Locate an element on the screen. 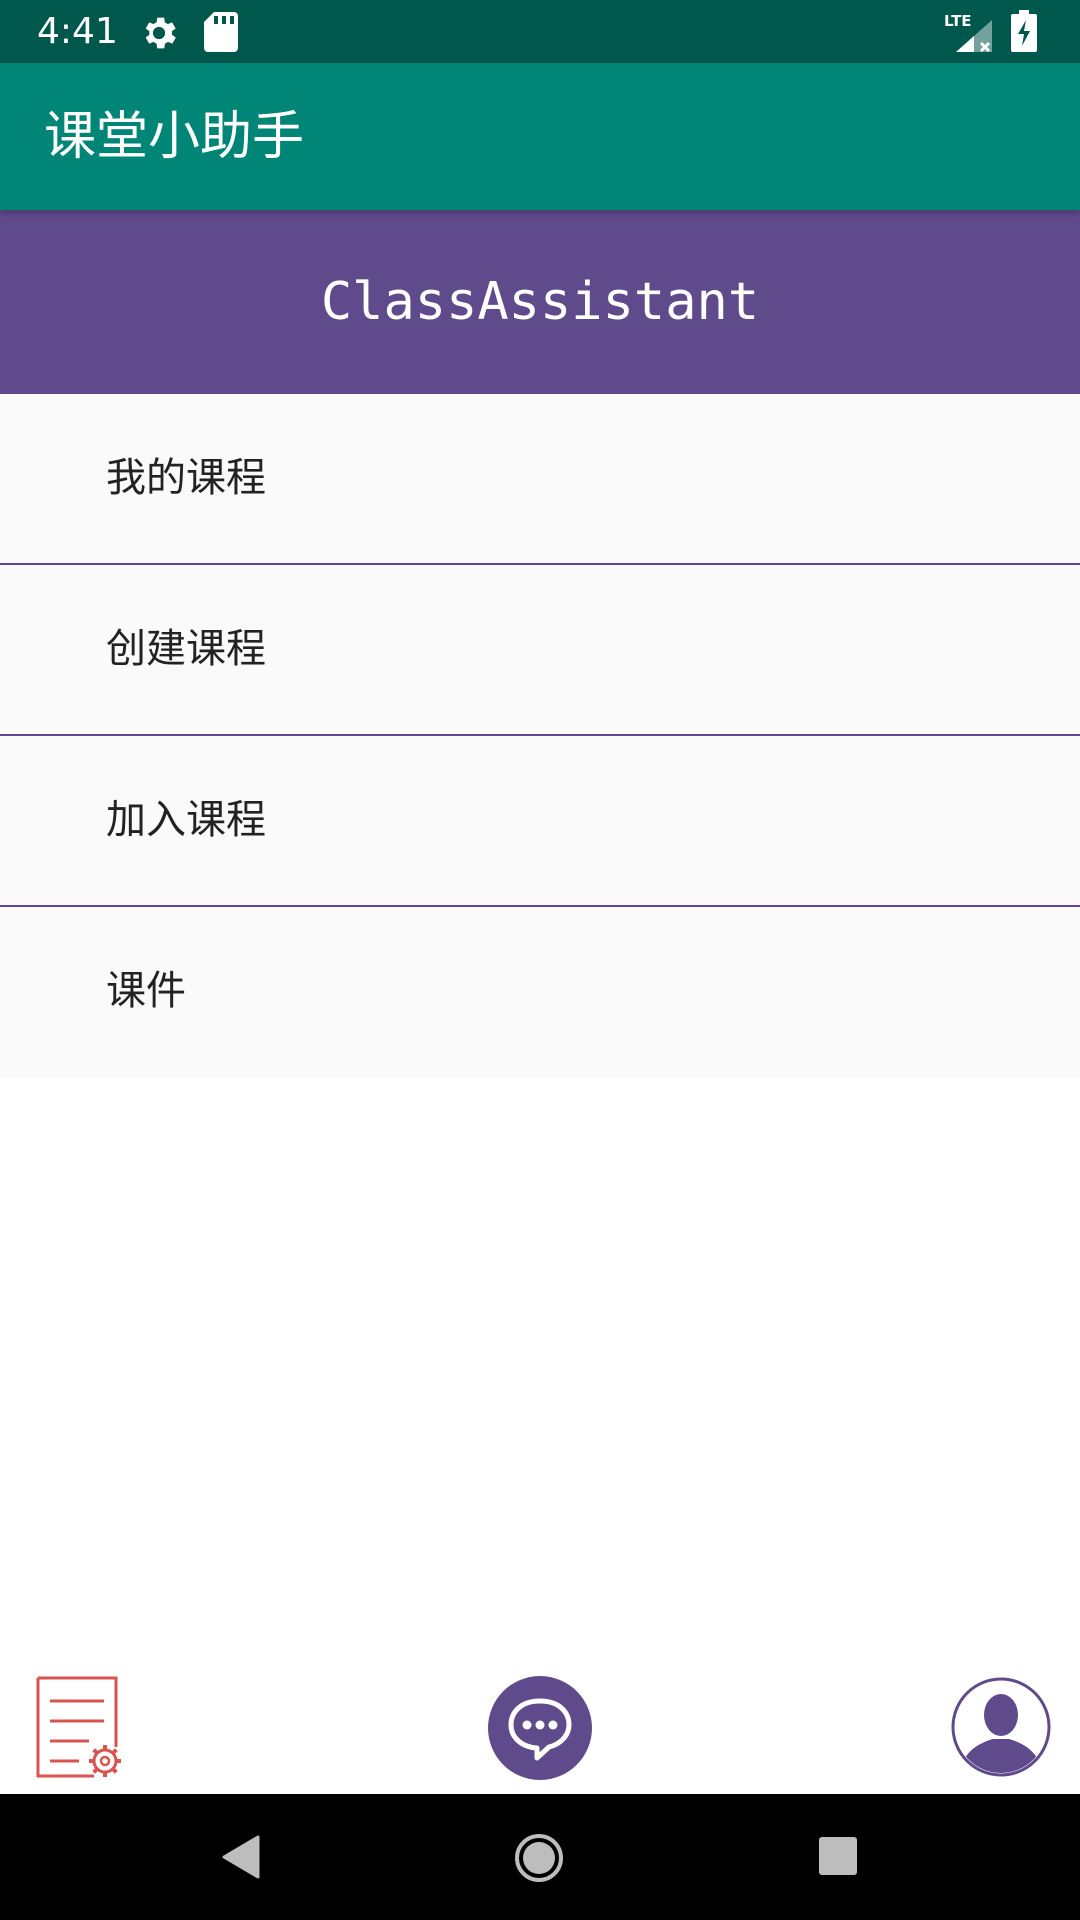 This screenshot has height=1920, width=1080. lte-signal-icon: LTE is located at coordinates (969, 34).